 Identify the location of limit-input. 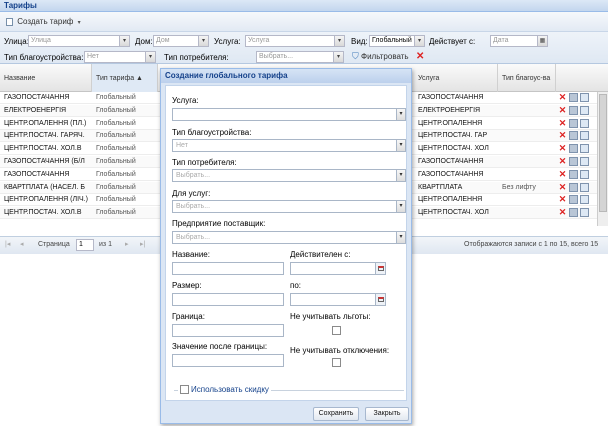
(228, 330).